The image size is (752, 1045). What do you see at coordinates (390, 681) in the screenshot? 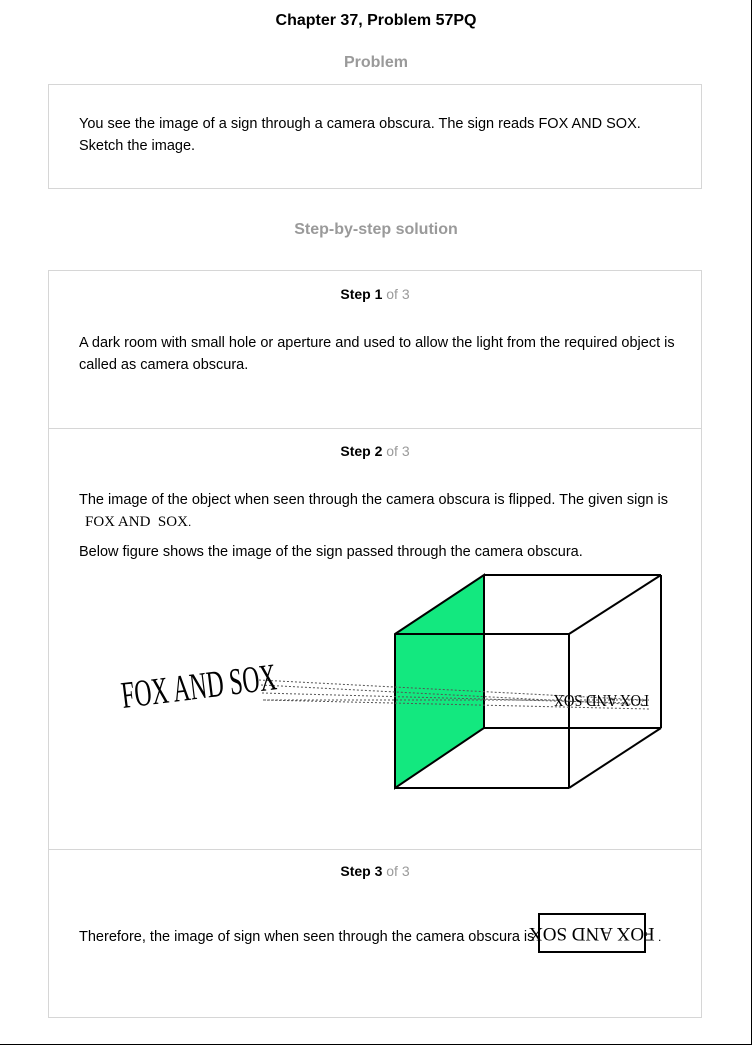
I see `camera-obscura-figure: FOX AND SOX FOX AND SOX` at bounding box center [390, 681].